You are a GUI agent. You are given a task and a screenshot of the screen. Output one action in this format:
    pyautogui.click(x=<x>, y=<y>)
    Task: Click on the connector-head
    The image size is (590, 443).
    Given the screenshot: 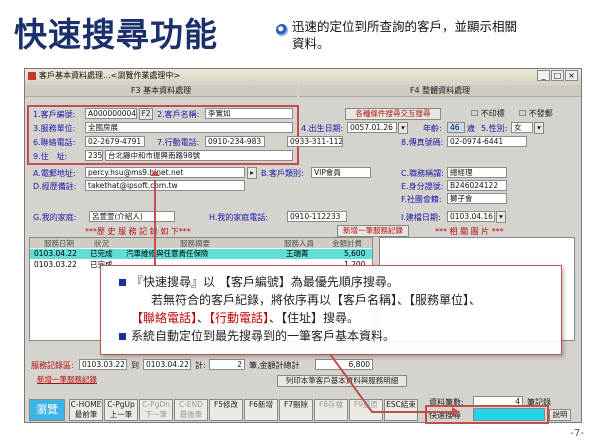 What is the action you would take?
    pyautogui.click(x=155, y=173)
    